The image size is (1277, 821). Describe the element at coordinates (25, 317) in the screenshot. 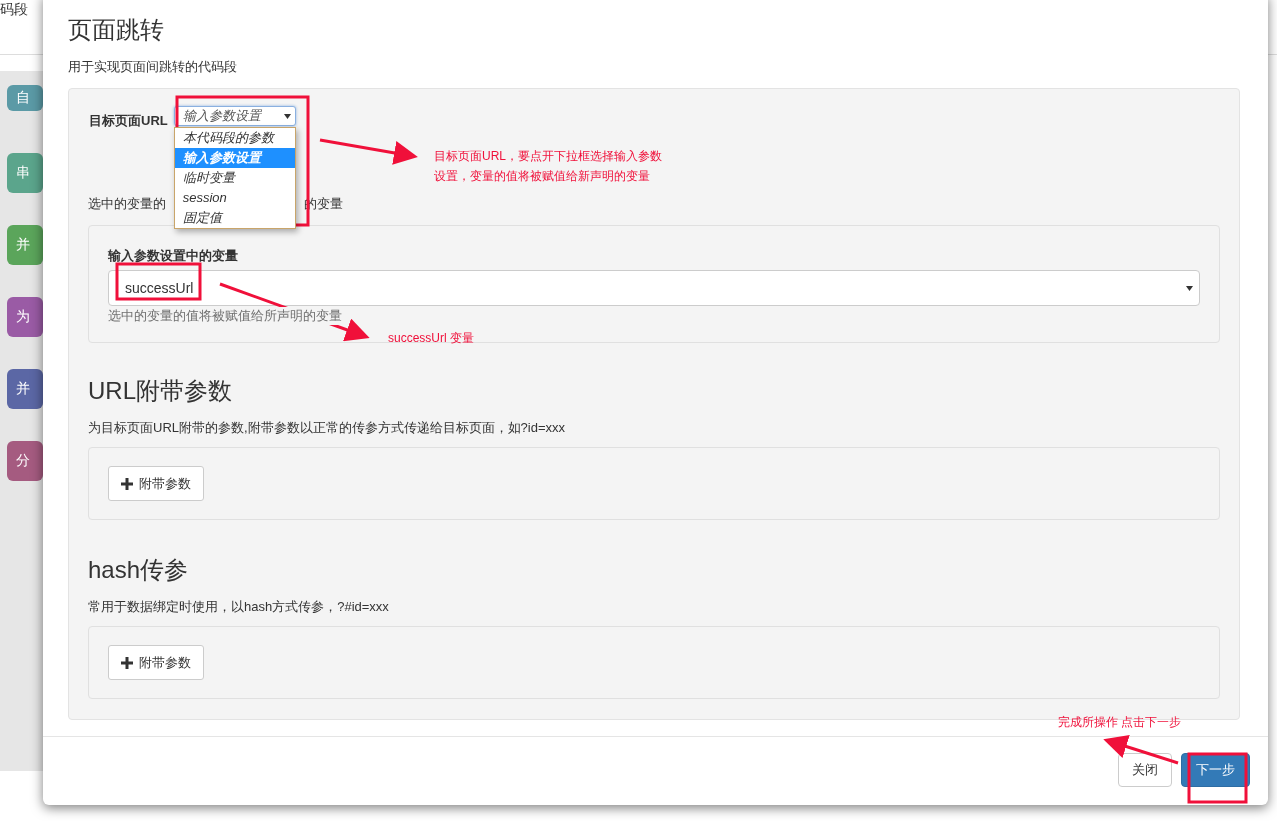

I see `code-block: 为` at that location.